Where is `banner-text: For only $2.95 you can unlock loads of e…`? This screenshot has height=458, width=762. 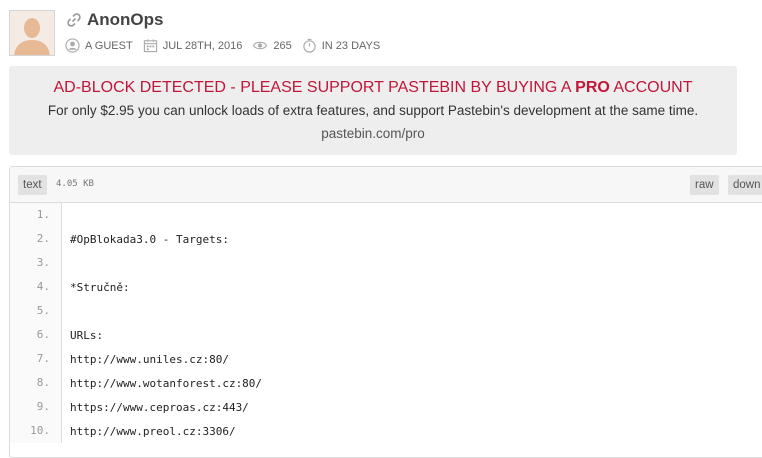
banner-text: For only $2.95 you can unlock loads of e… is located at coordinates (373, 110).